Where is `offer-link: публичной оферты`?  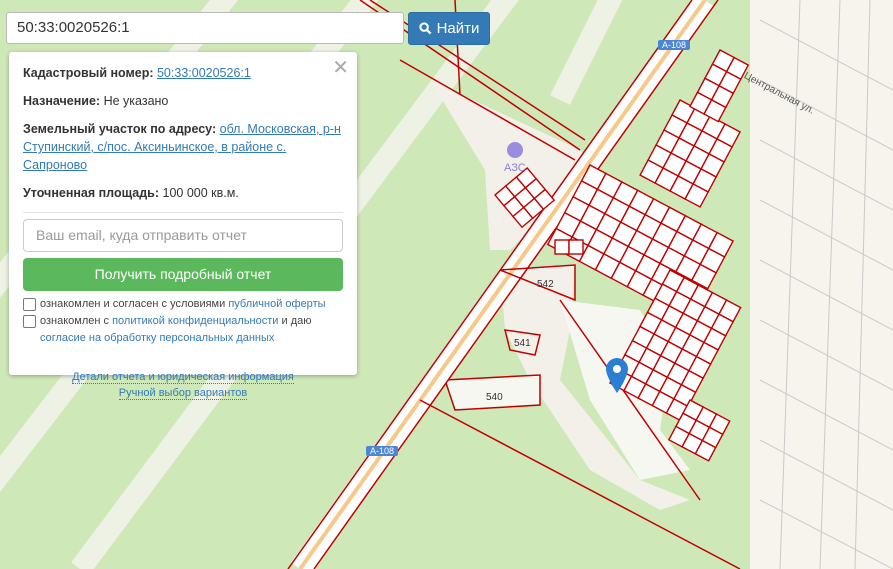 offer-link: публичной оферты is located at coordinates (276, 304).